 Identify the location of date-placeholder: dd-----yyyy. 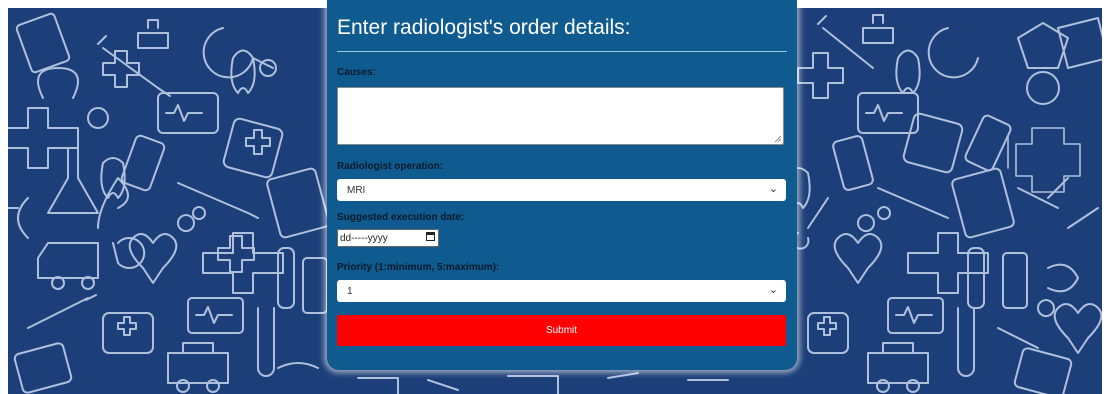
(364, 238).